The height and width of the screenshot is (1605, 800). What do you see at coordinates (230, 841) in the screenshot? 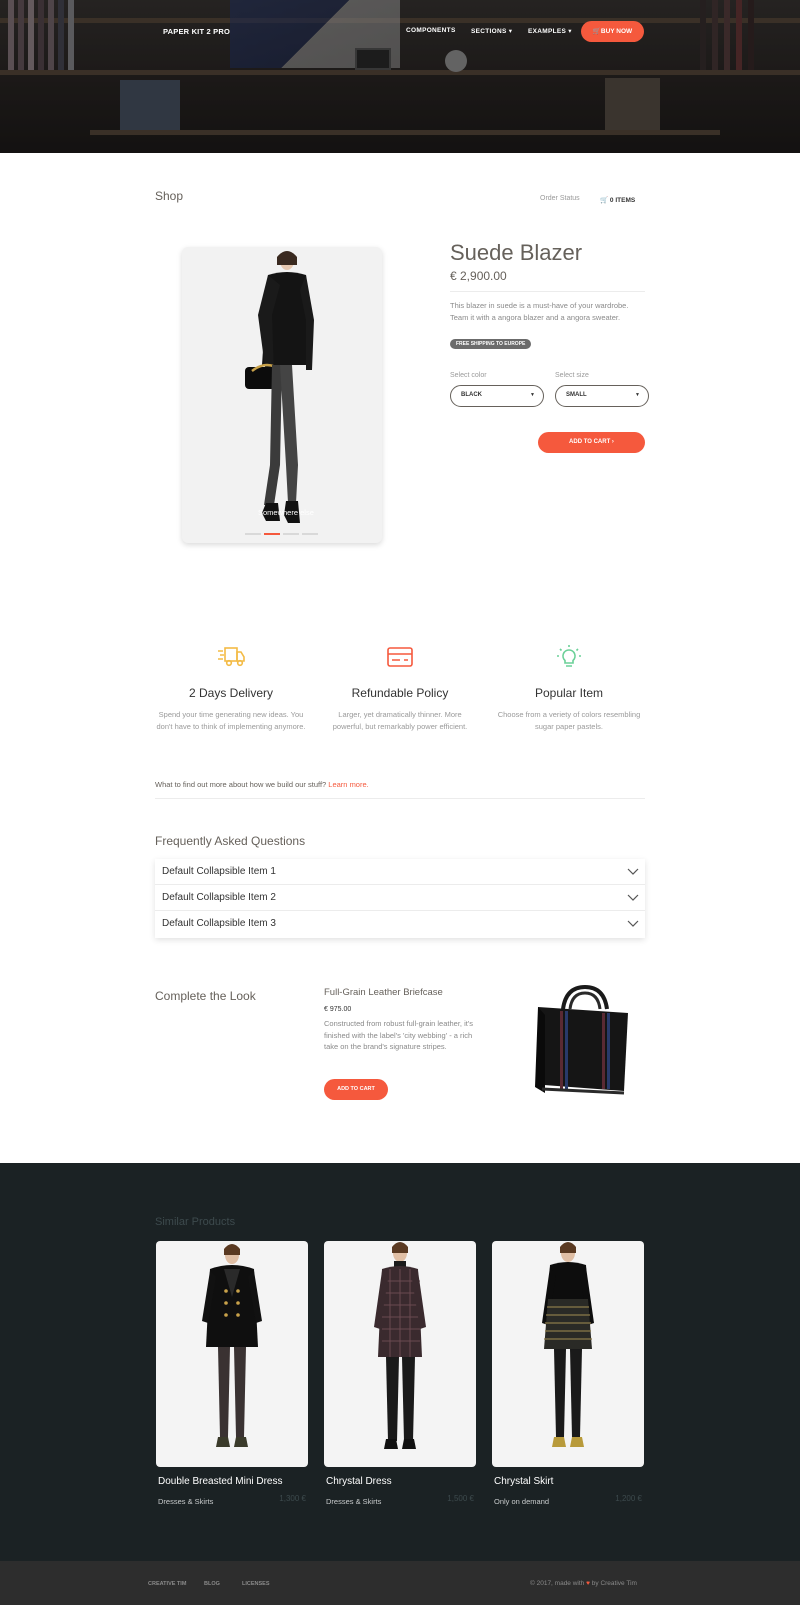
I see `faq-title: Frequently Asked Questions` at bounding box center [230, 841].